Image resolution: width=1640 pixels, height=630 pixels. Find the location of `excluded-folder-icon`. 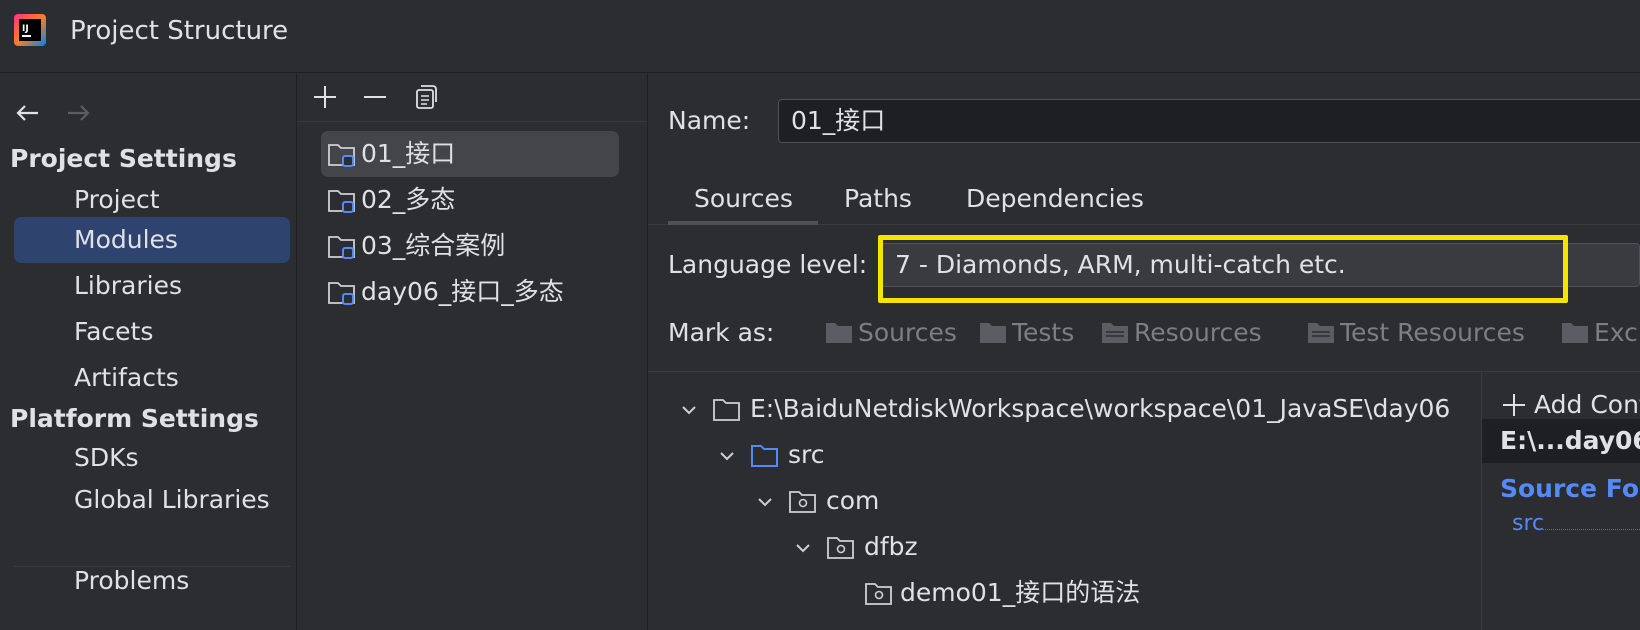

excluded-folder-icon is located at coordinates (1575, 333).